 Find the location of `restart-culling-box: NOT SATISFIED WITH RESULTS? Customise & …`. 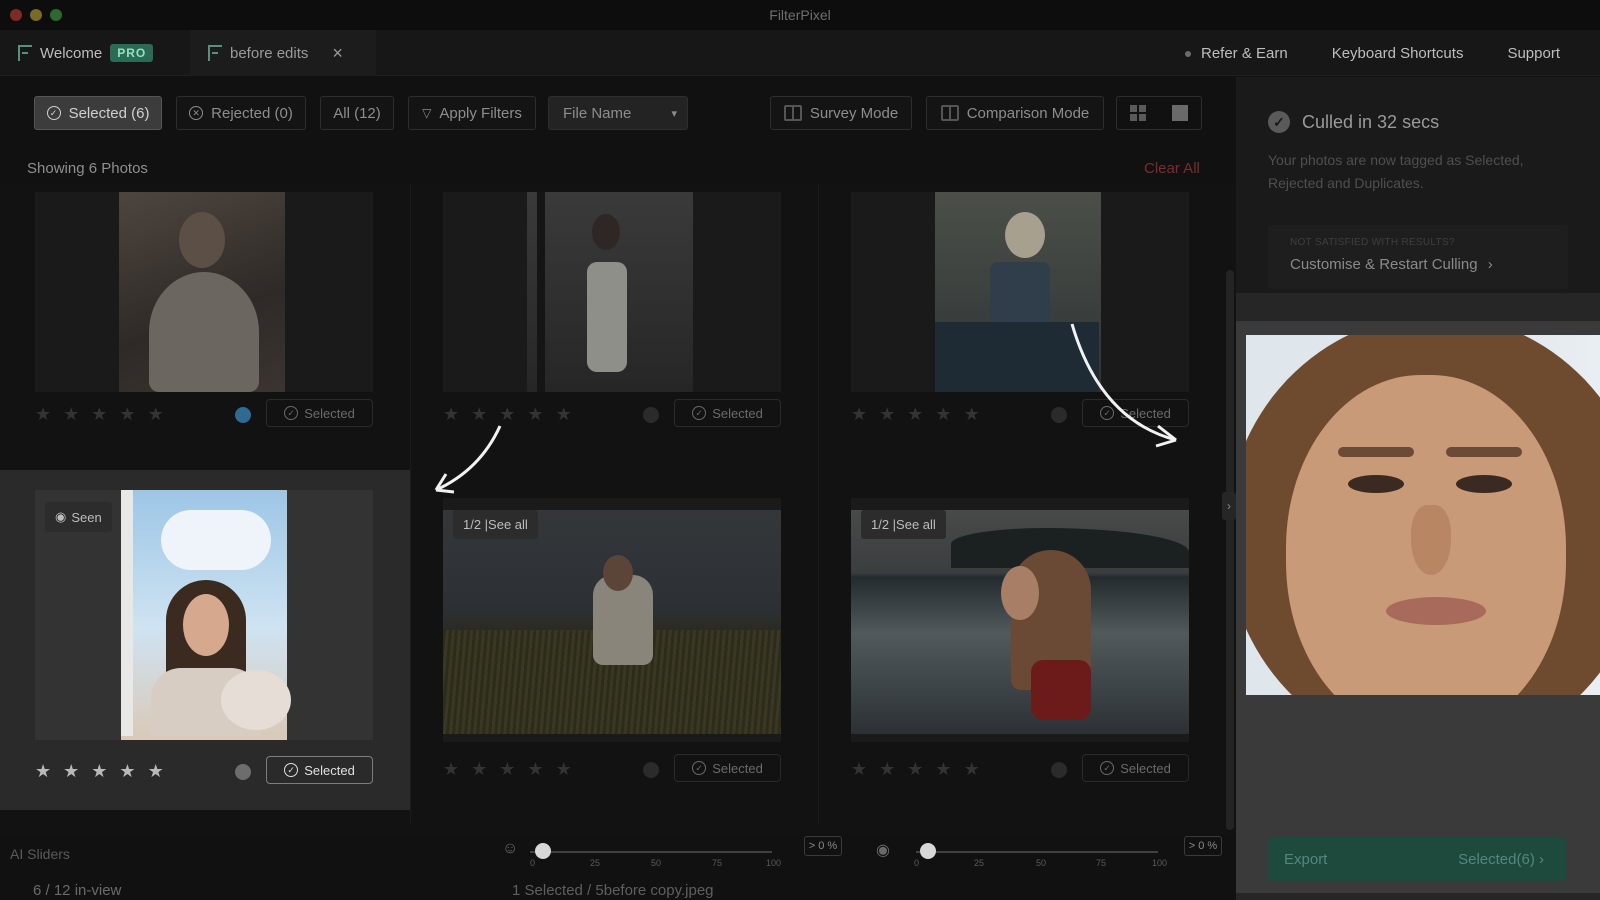

restart-culling-box: NOT SATISFIED WITH RESULTS? Customise & … is located at coordinates (1418, 257).